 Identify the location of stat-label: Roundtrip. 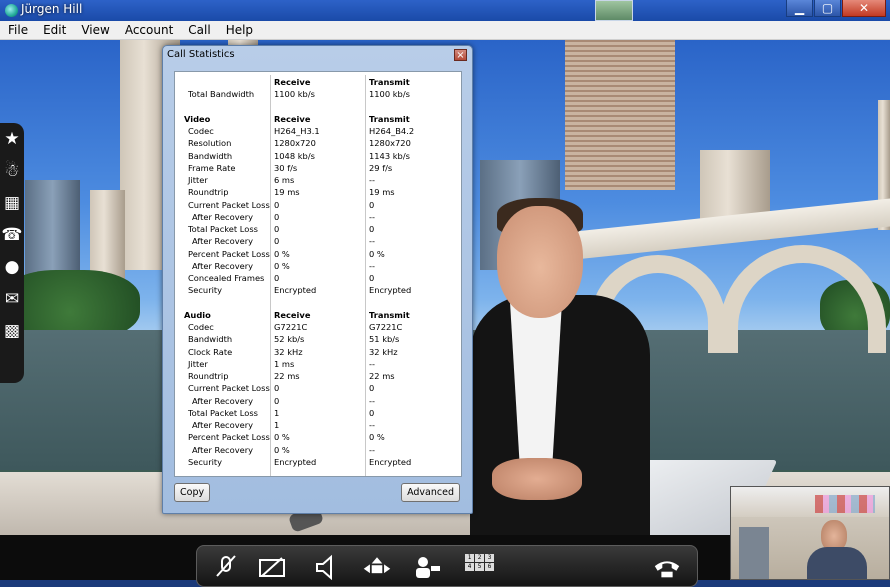
(208, 192).